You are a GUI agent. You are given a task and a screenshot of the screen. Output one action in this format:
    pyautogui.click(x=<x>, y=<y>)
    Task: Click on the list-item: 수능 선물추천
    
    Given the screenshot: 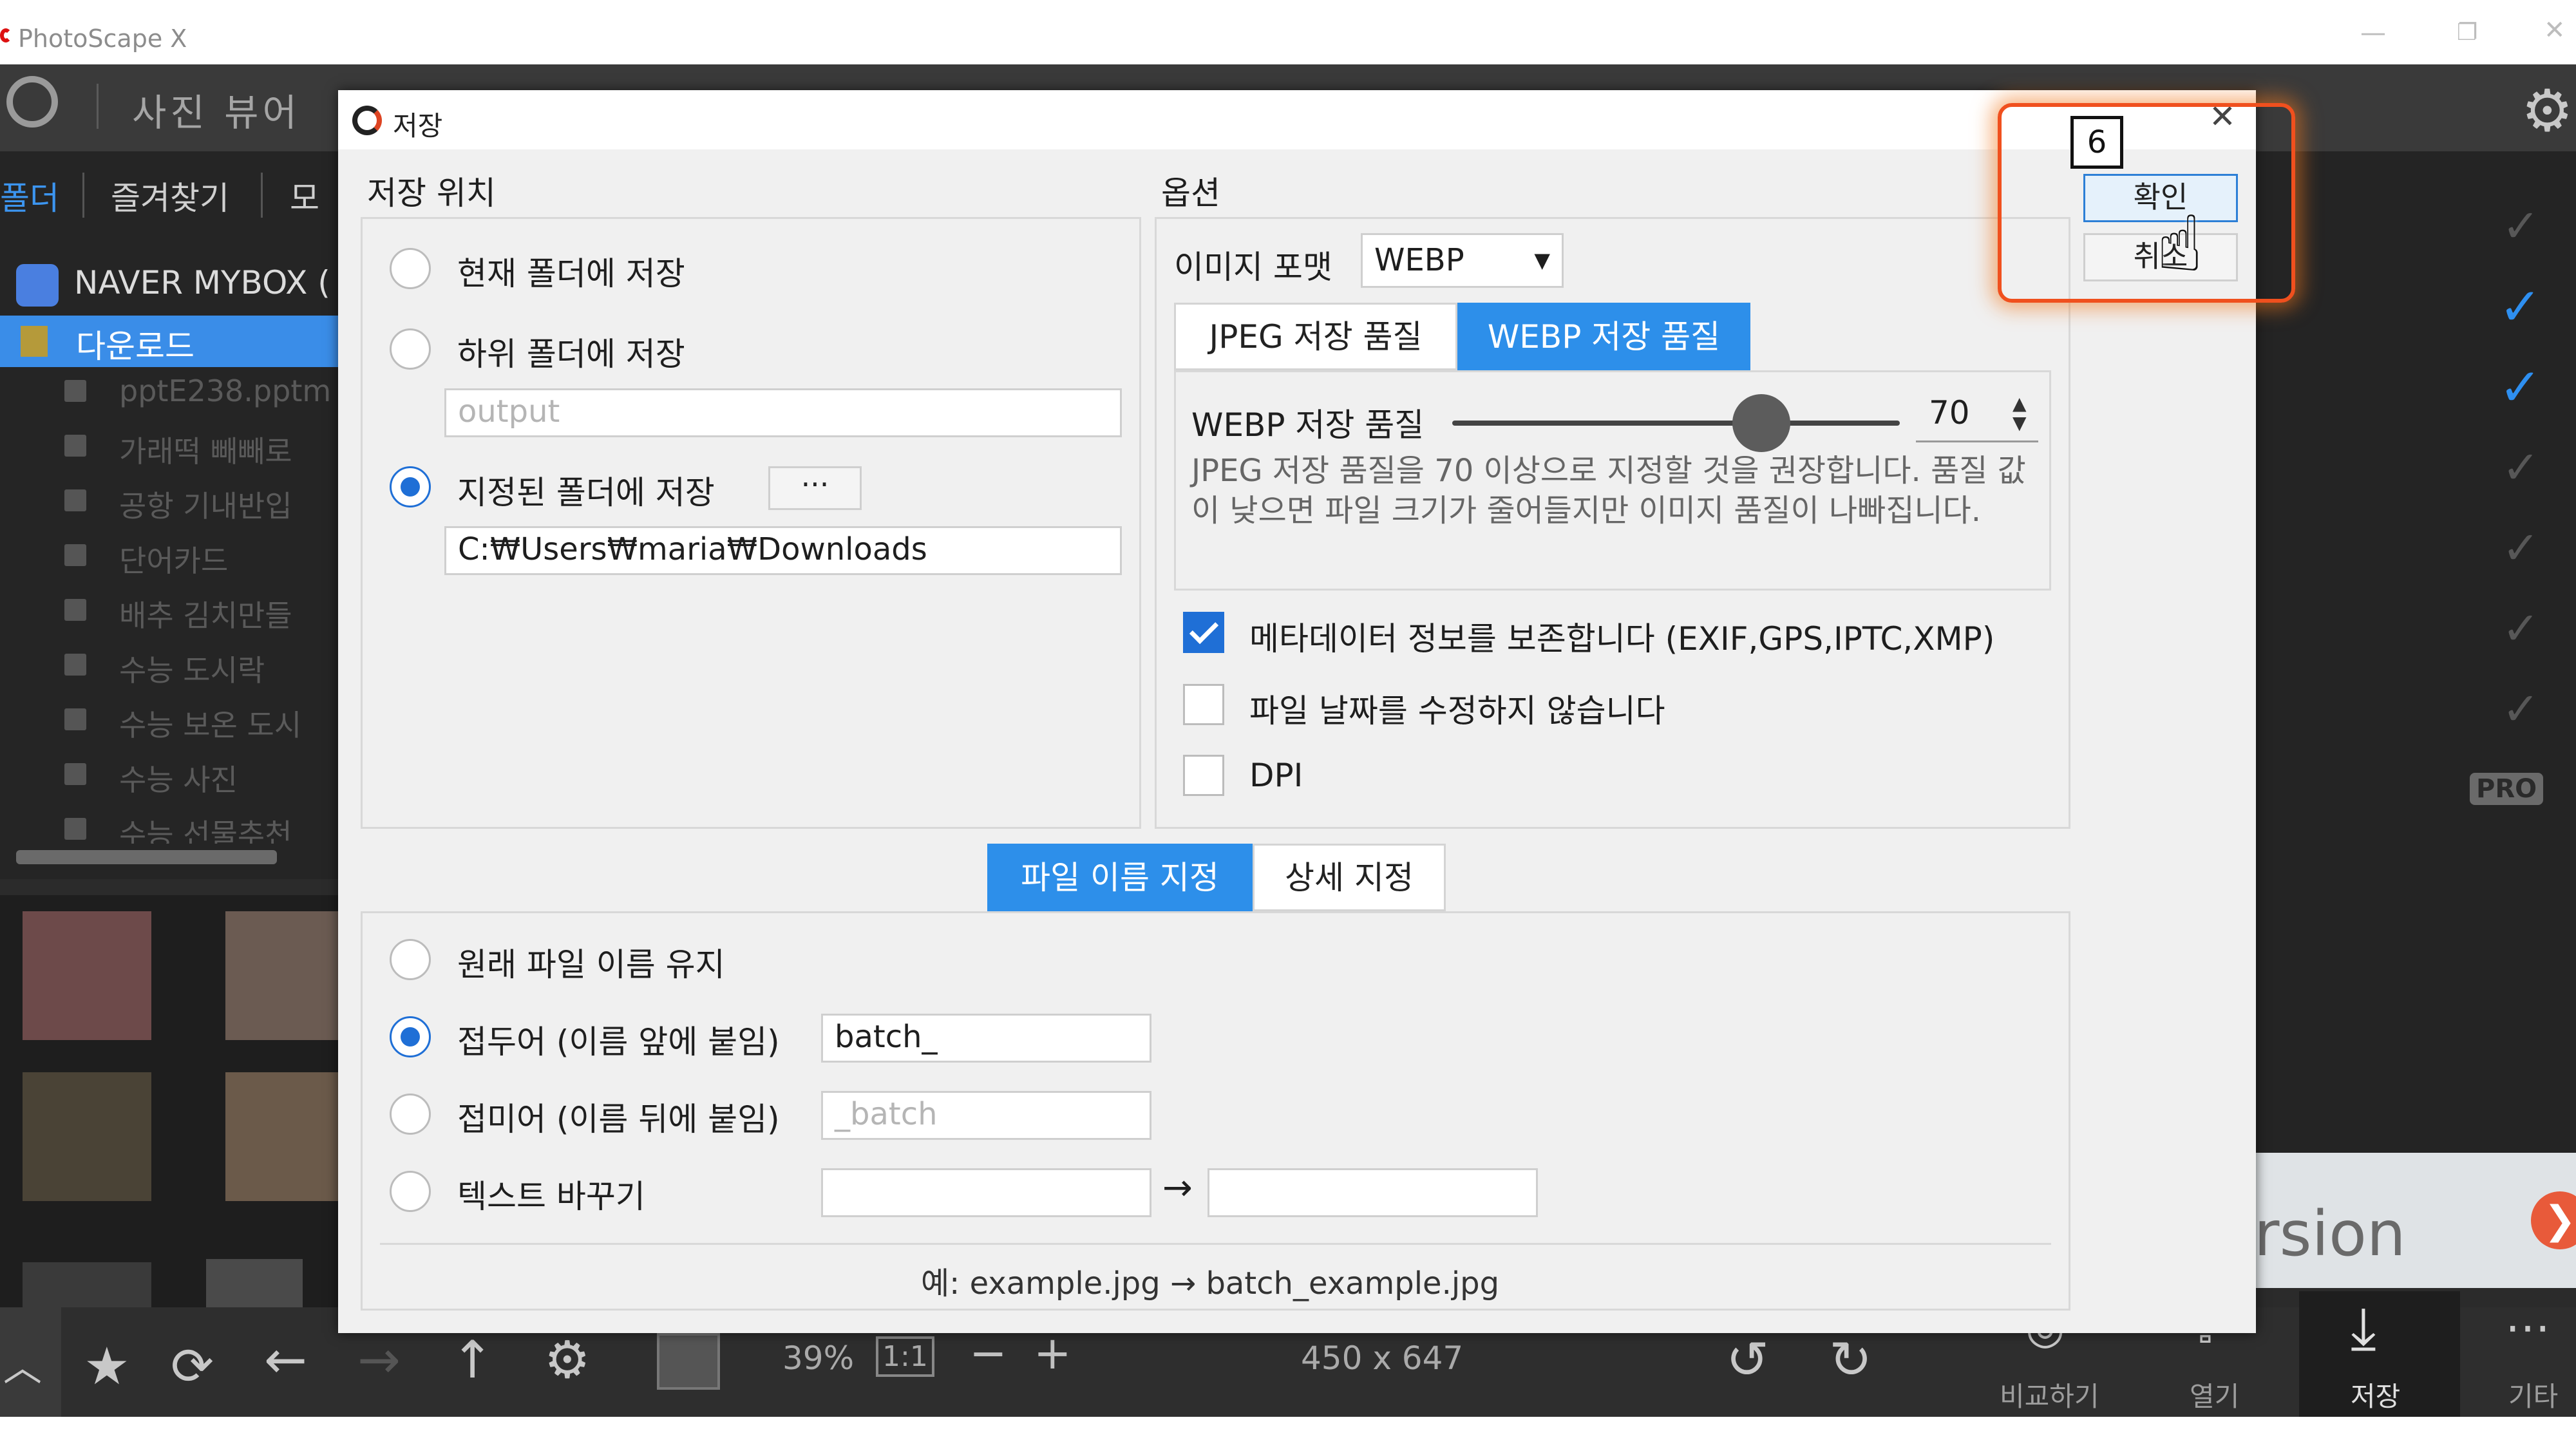 What is the action you would take?
    pyautogui.click(x=206, y=827)
    